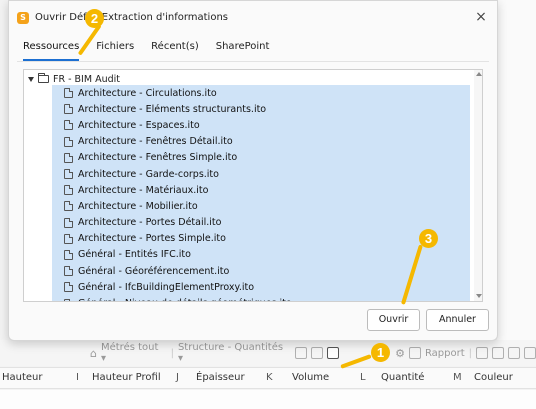 The height and width of the screenshot is (409, 536). I want to click on column-letter: J, so click(177, 377).